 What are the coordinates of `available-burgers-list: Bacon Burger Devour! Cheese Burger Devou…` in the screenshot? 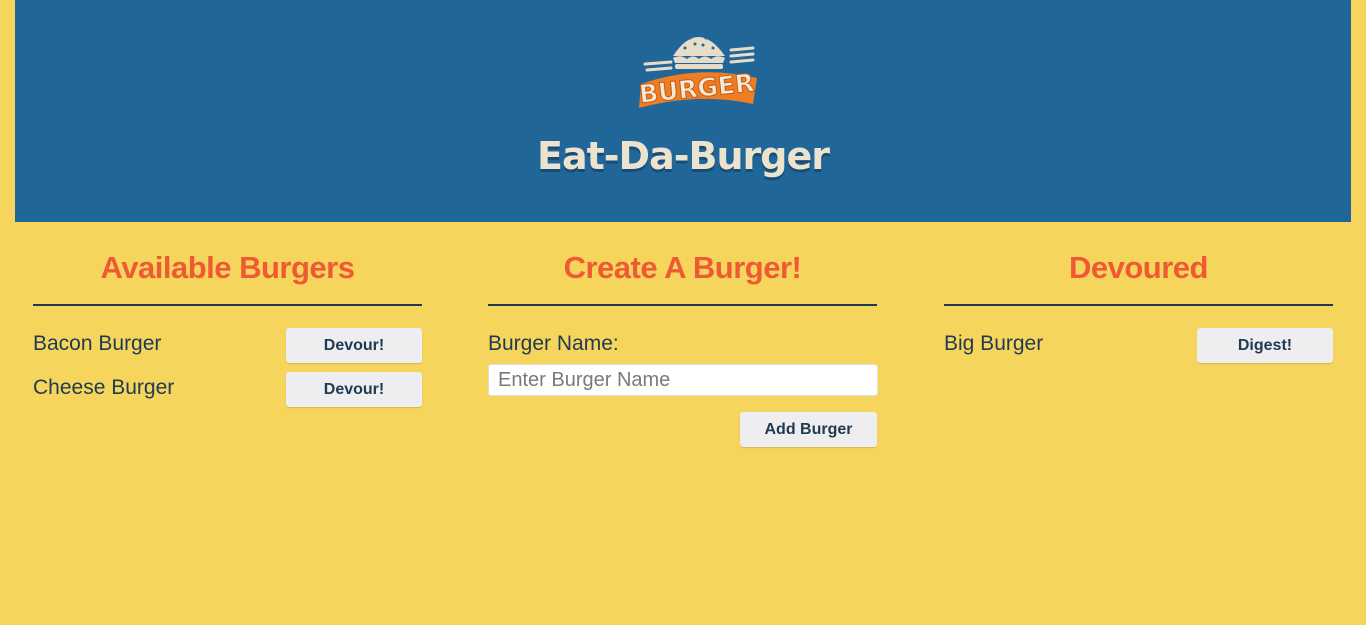 It's located at (227, 372).